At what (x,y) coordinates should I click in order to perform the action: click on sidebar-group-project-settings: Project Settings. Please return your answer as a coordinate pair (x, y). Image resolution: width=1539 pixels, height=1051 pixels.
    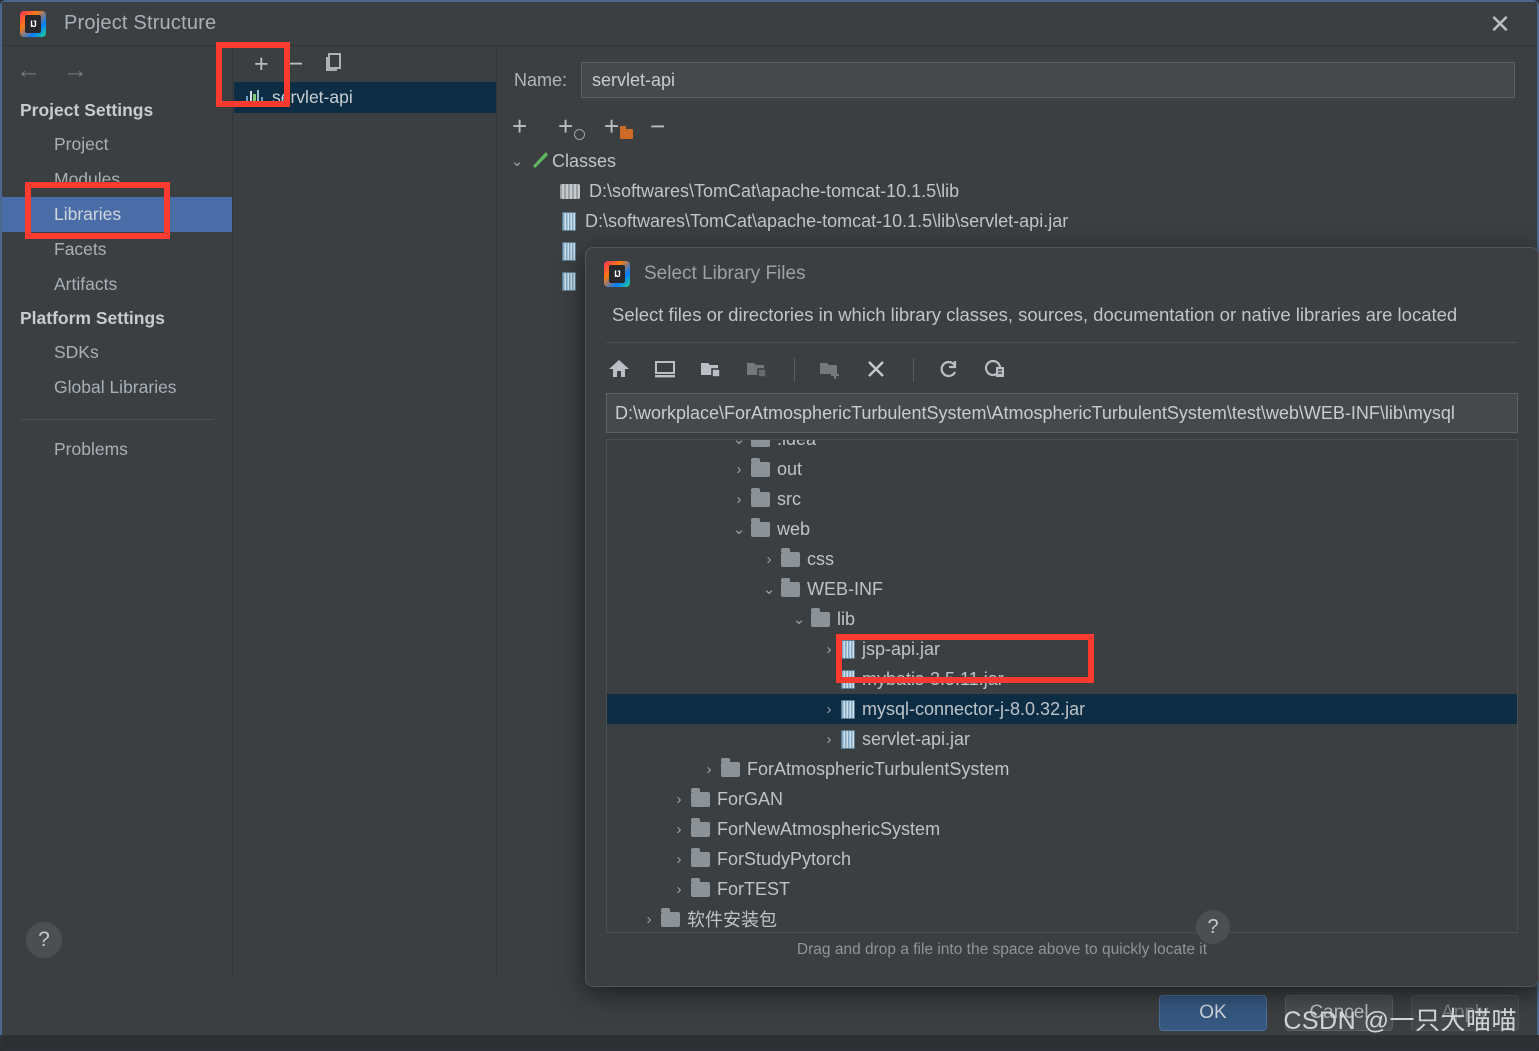
    Looking at the image, I should click on (87, 110).